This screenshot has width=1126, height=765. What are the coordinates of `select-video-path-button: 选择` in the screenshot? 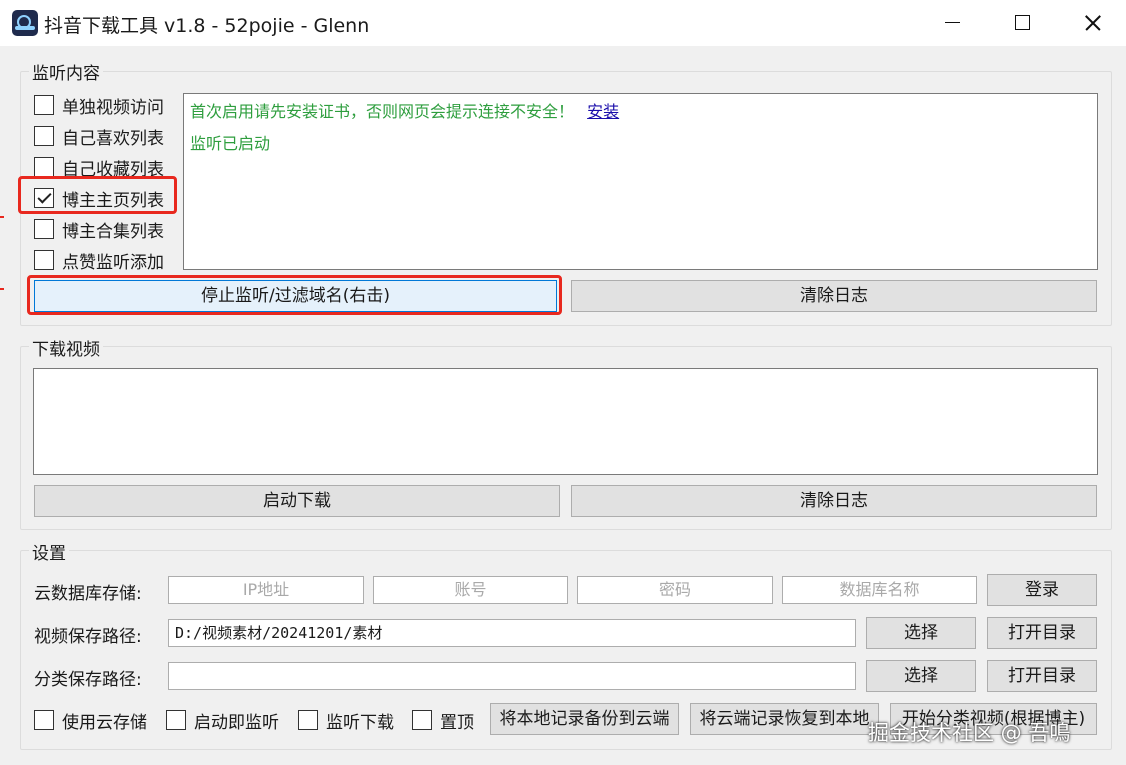 It's located at (921, 633).